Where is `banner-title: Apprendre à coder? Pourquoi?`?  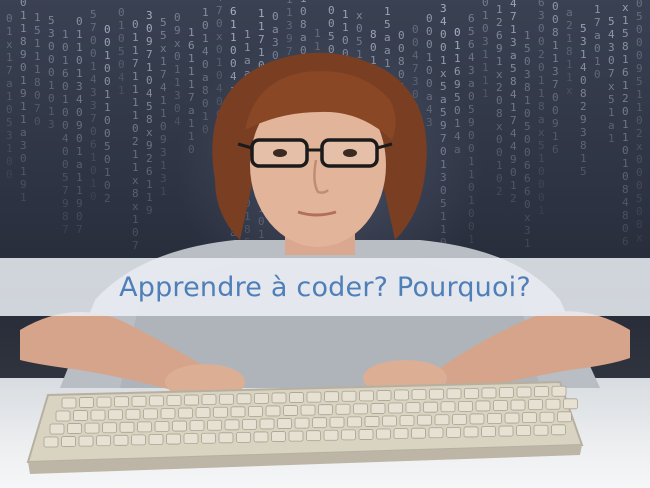 banner-title: Apprendre à coder? Pourquoi? is located at coordinates (325, 287).